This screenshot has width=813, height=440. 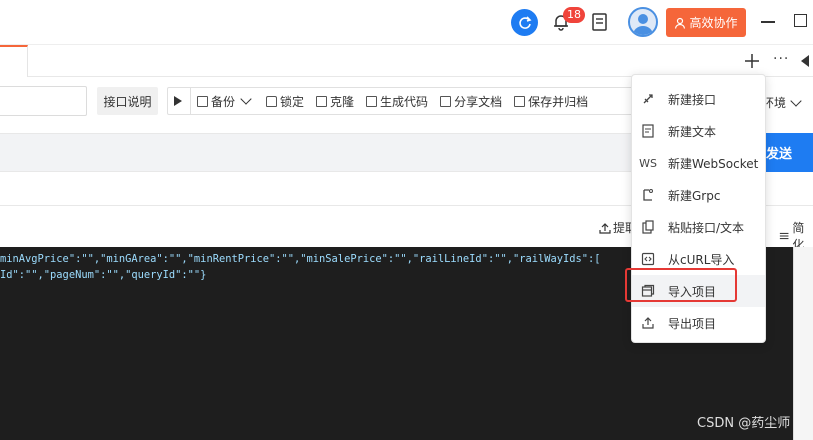 I want to click on url-input, so click(x=43, y=101).